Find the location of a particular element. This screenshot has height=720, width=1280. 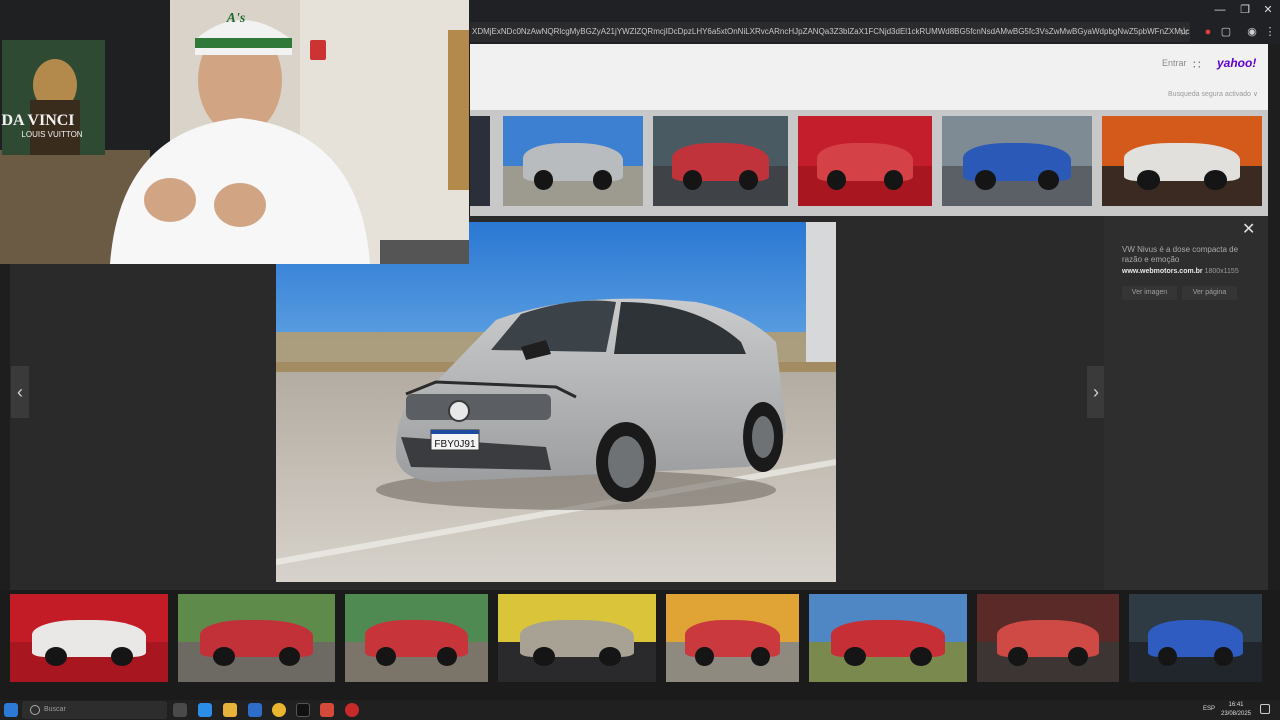

chrome-icon is located at coordinates (279, 710).